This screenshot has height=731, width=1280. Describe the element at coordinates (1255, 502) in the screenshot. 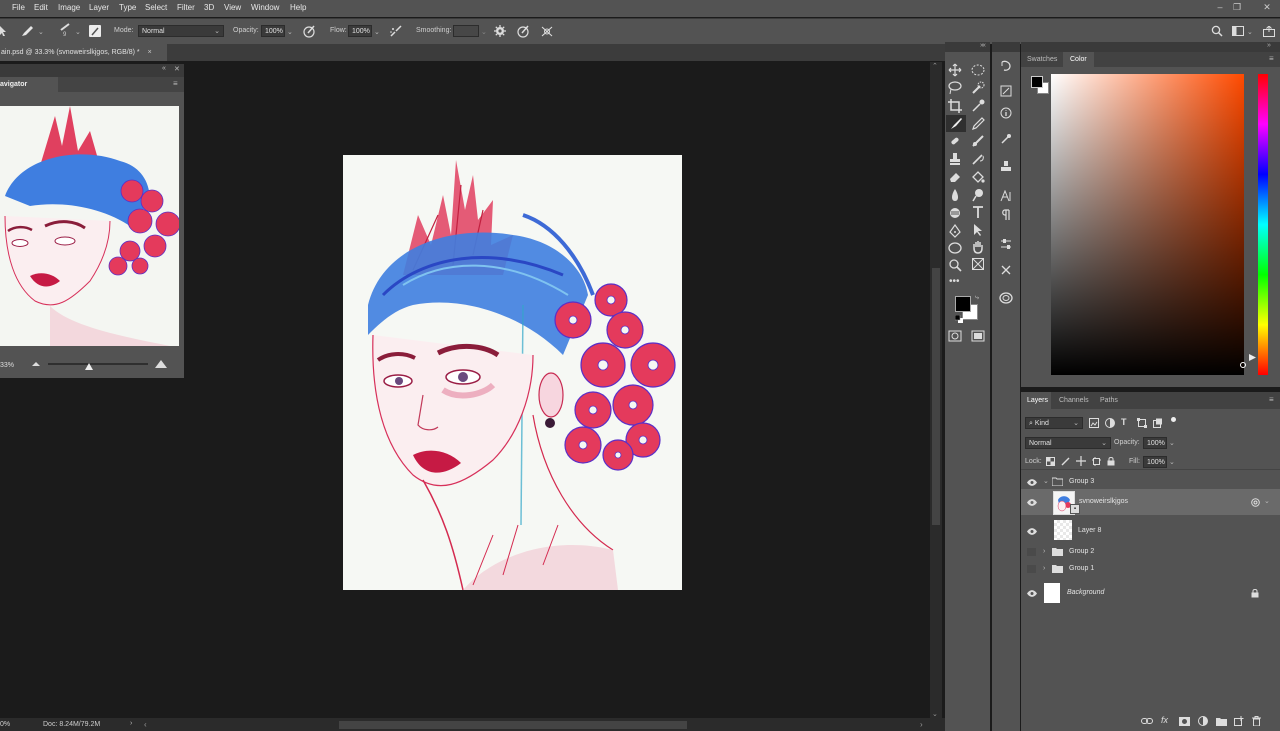

I see `smart-filter-icon` at that location.